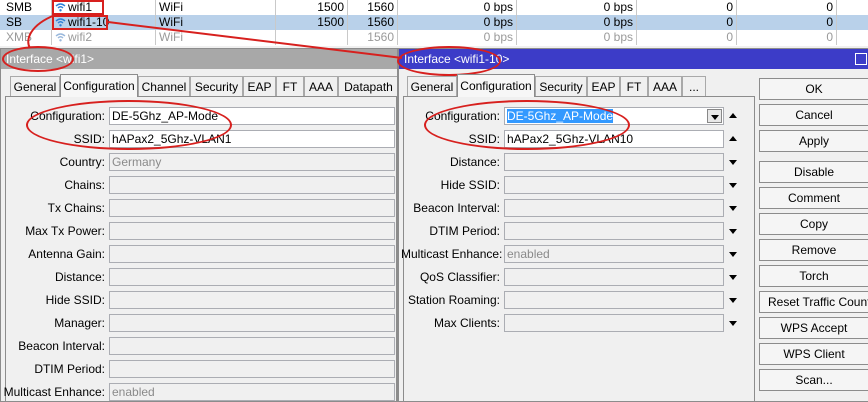 The width and height of the screenshot is (868, 402). Describe the element at coordinates (470, 185) in the screenshot. I see `hide-ssid-label: Hide SSID:` at that location.